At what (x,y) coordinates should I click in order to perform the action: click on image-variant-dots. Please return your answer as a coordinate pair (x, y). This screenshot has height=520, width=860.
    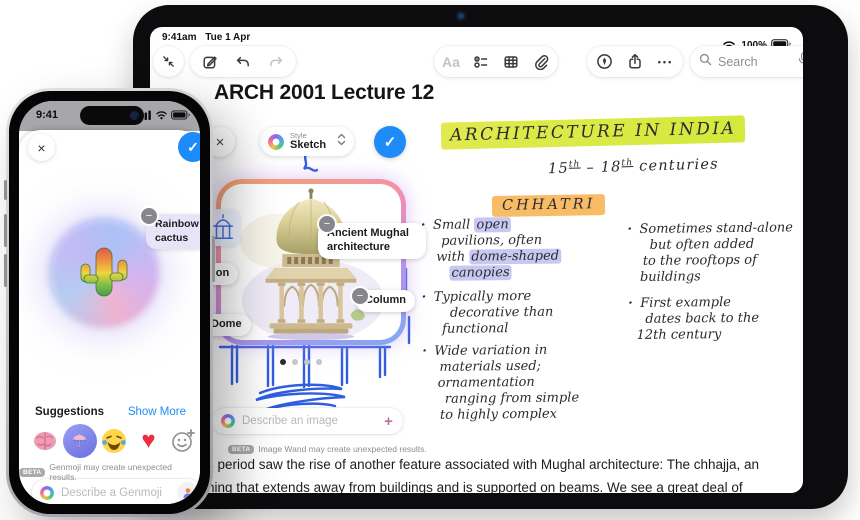
    Looking at the image, I should click on (301, 362).